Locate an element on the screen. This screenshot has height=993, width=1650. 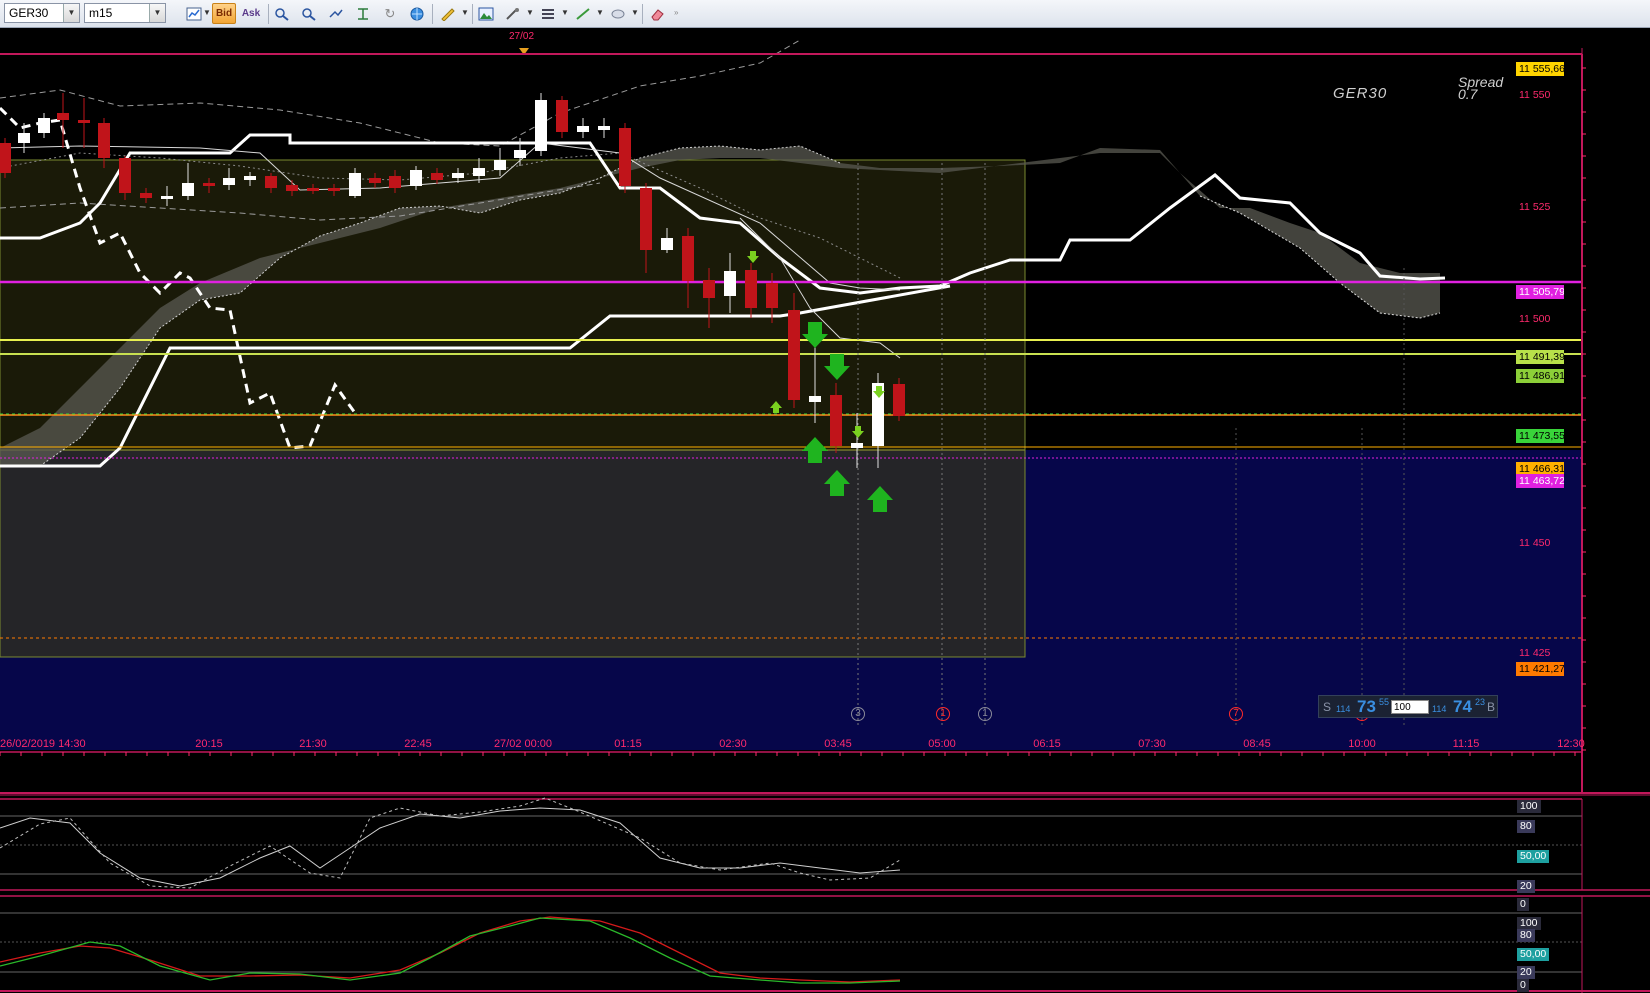
symbol-select: GER30 ▼ is located at coordinates (42, 13).